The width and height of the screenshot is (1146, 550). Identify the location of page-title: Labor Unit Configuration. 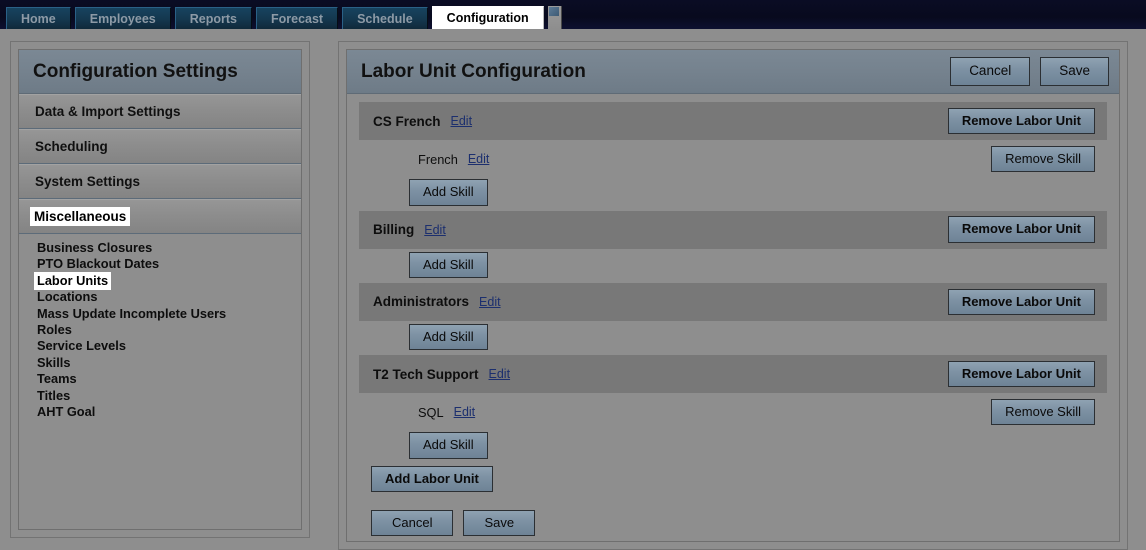
(473, 71).